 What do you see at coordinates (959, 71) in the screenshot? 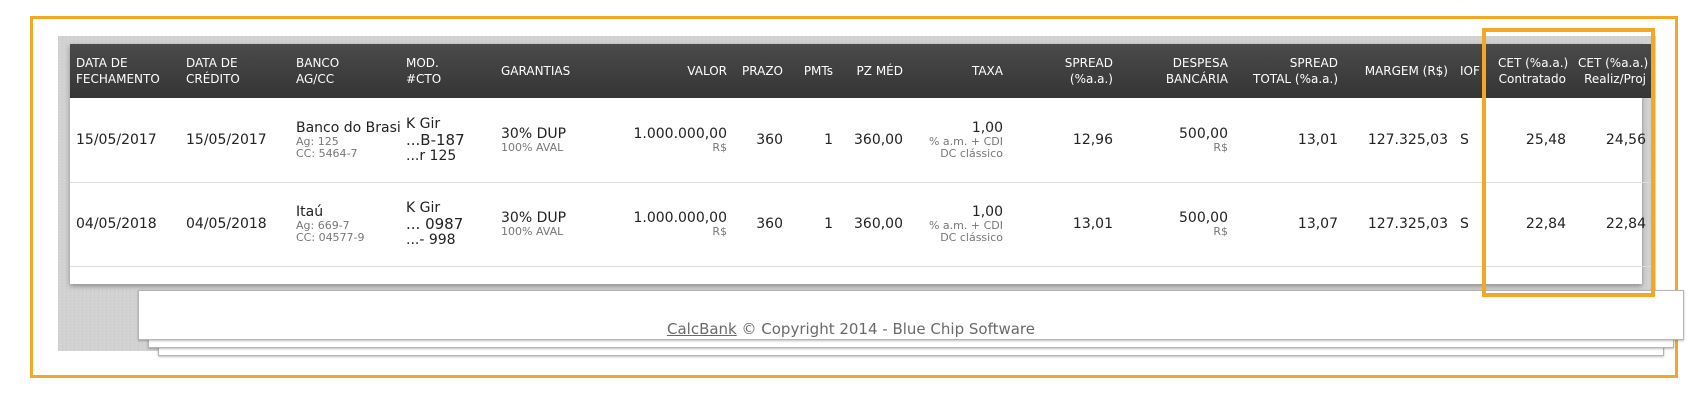
I see `col-header-taxa: TAXA` at bounding box center [959, 71].